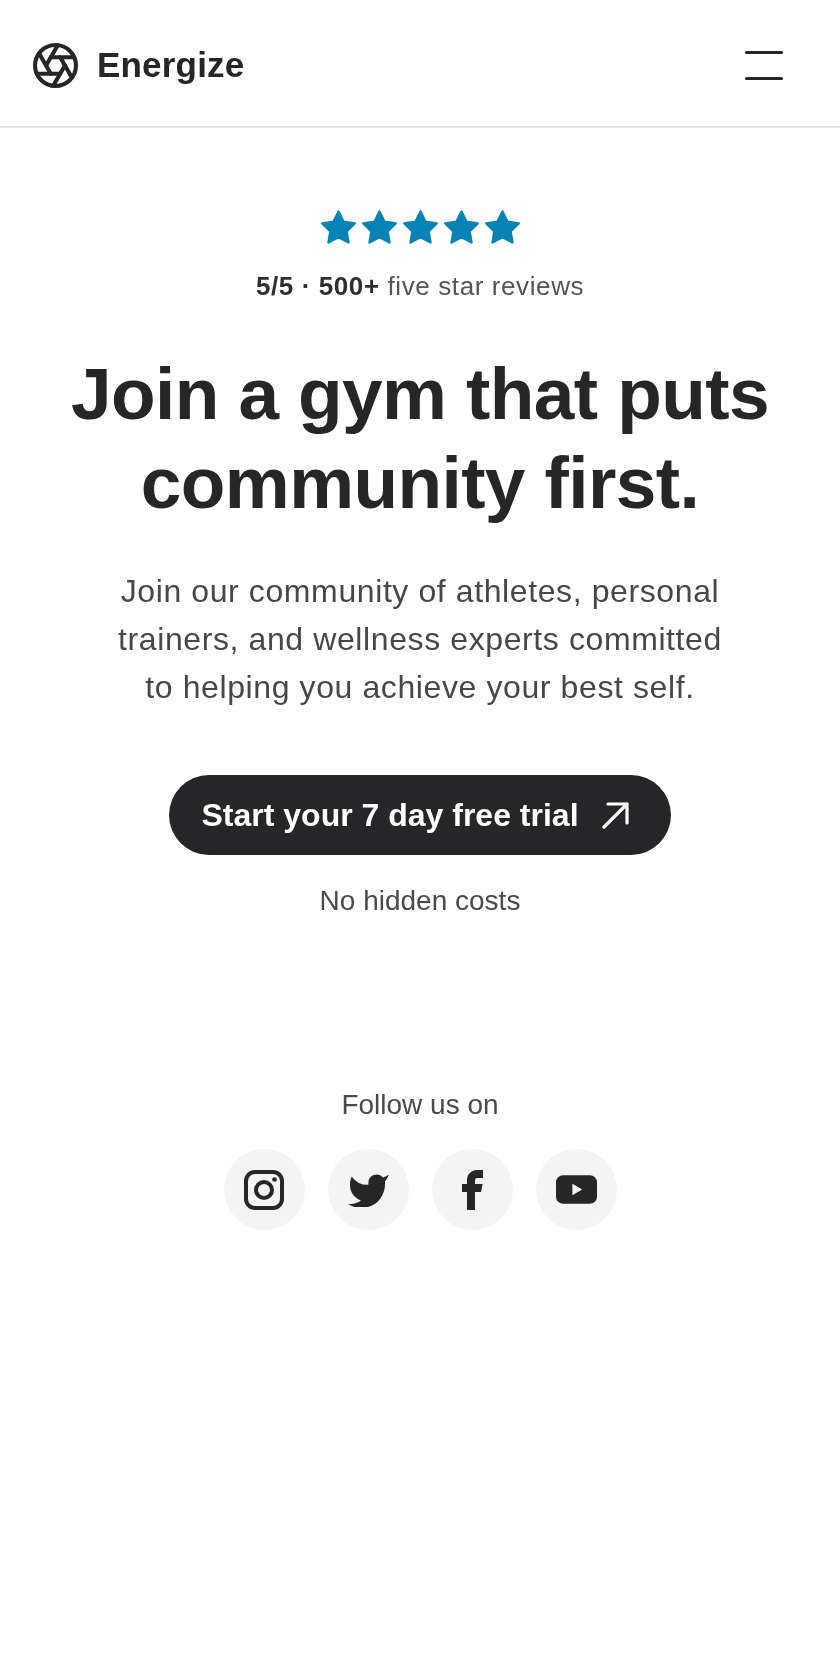  Describe the element at coordinates (615, 815) in the screenshot. I see `arrow-up-right-icon` at that location.